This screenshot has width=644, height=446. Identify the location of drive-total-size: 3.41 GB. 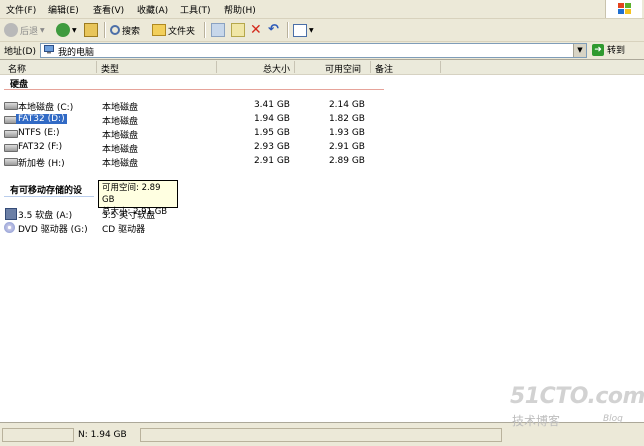
(271, 105).